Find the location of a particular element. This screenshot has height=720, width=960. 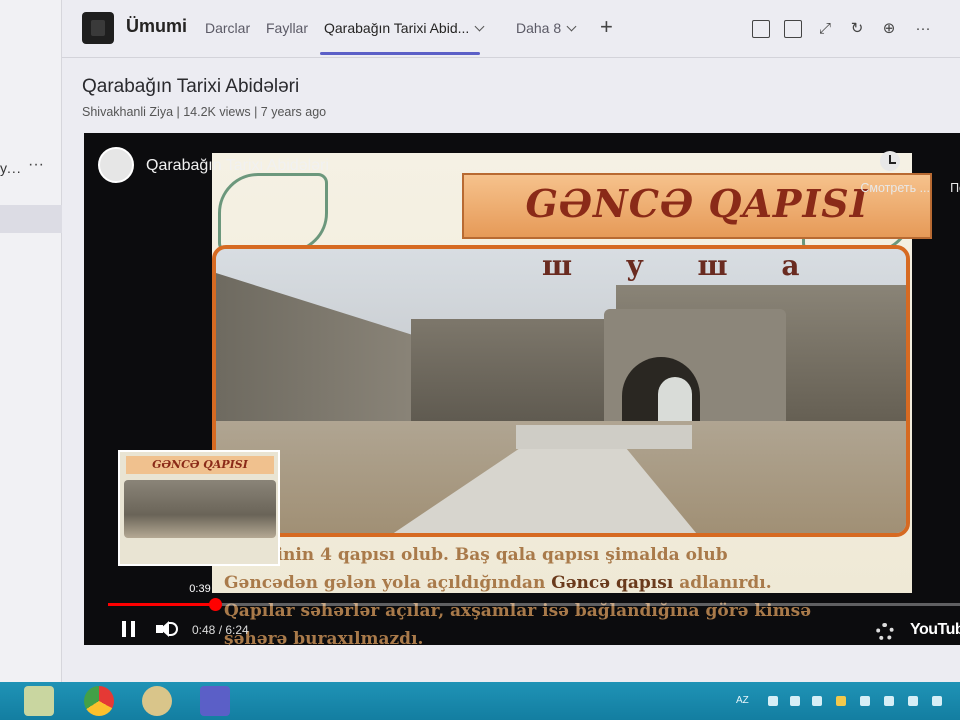

caption-highlight: Gəncə qapısı is located at coordinates (612, 583).